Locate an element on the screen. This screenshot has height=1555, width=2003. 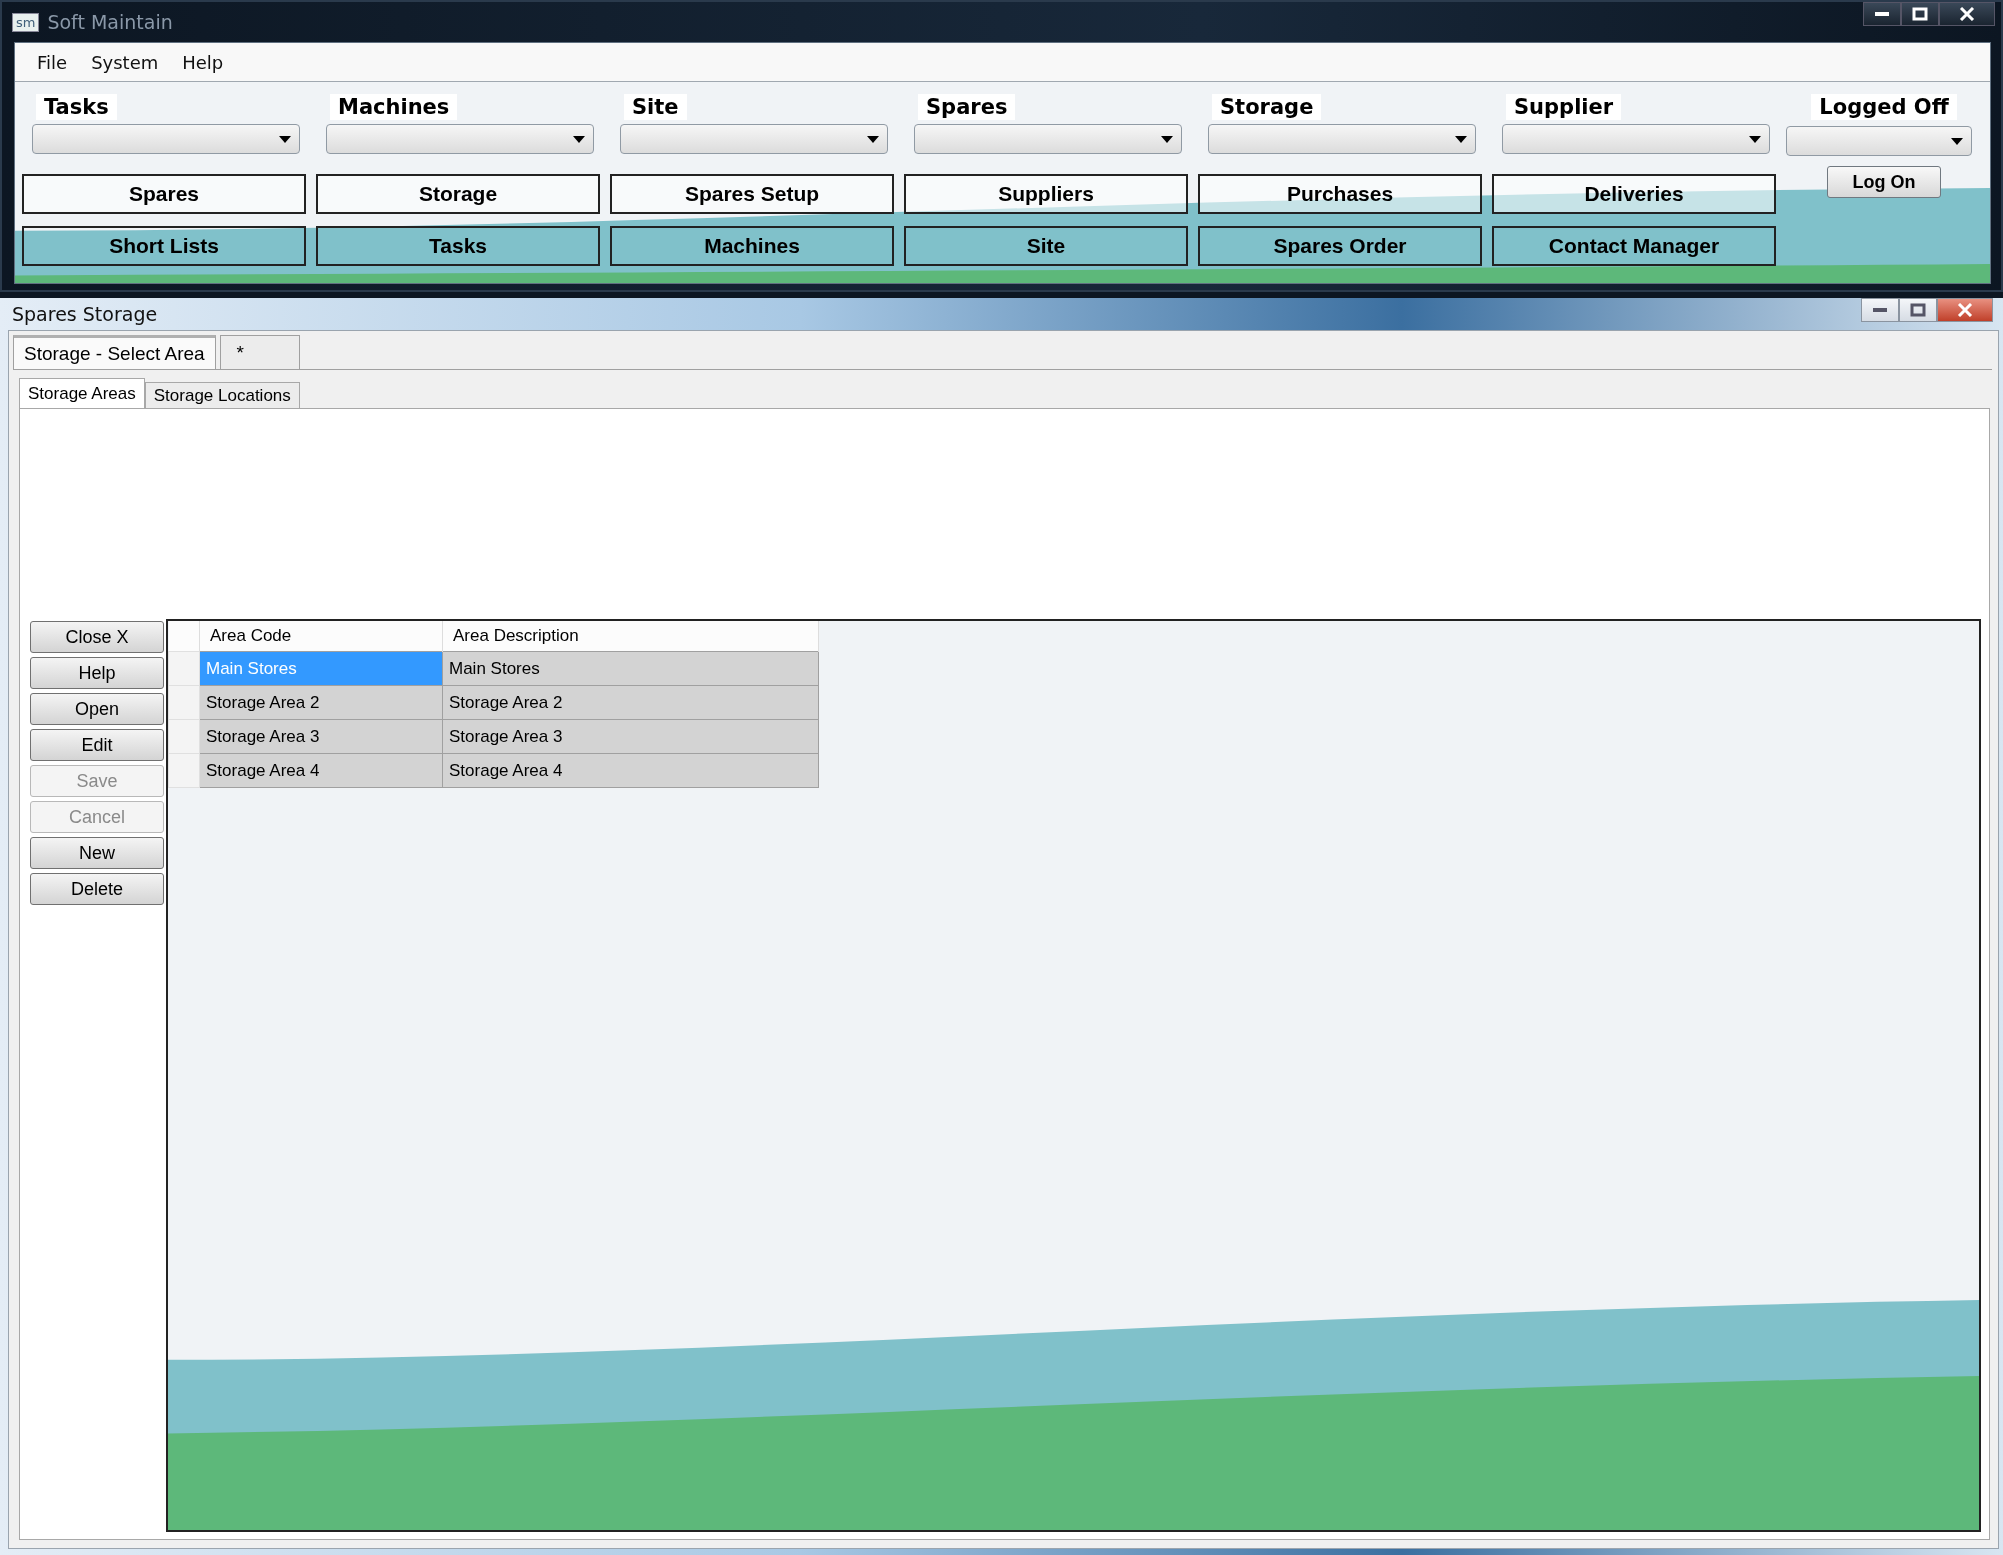
nav-button: Site is located at coordinates (1046, 246).